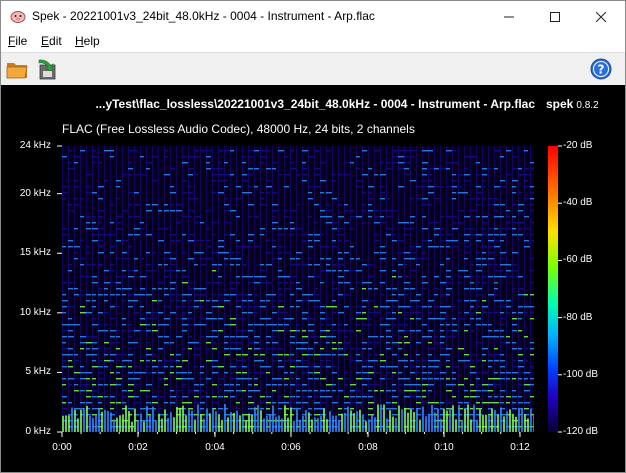  I want to click on time-tick-label: 0:10, so click(444, 447).